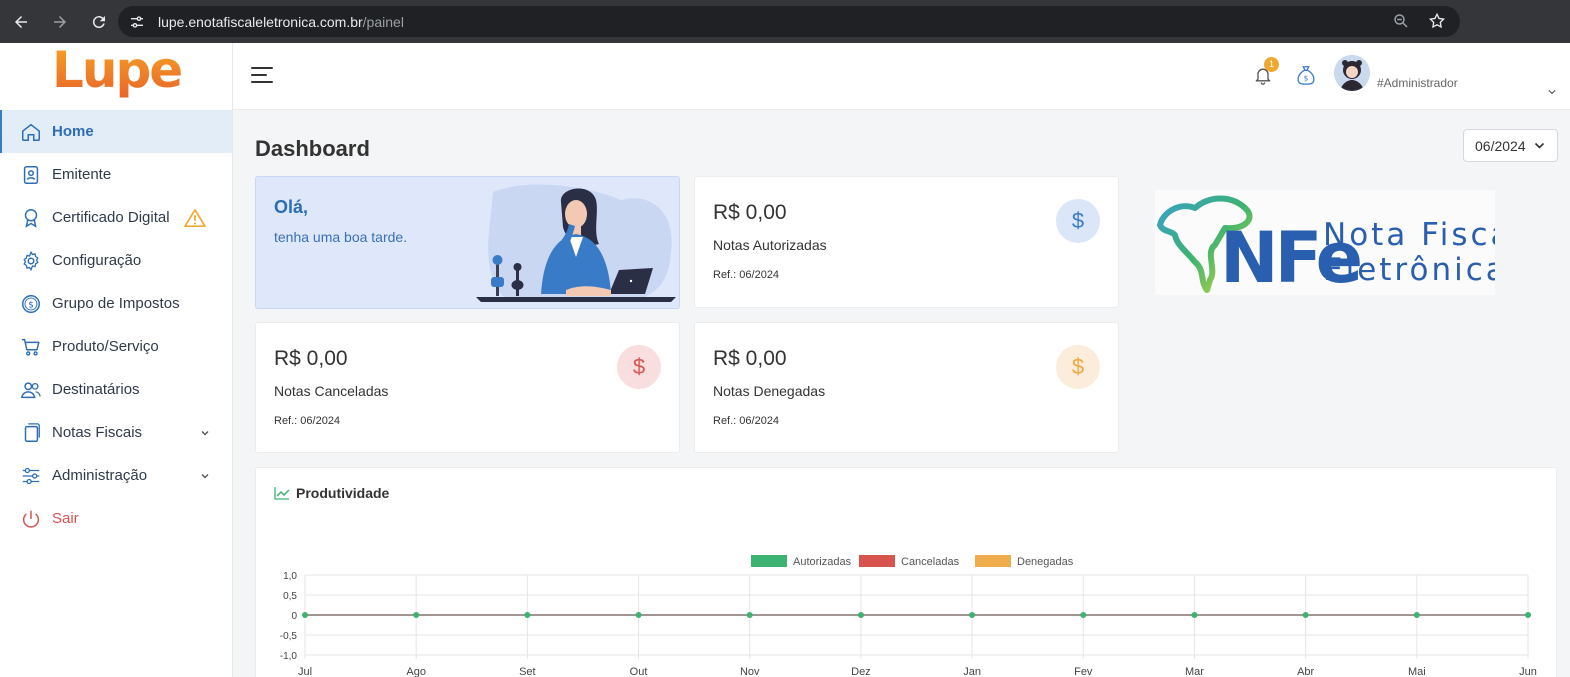 The height and width of the screenshot is (677, 1570). I want to click on sidebar-item-grupo-impostos: $ Grupo de Impostos, so click(116, 303).